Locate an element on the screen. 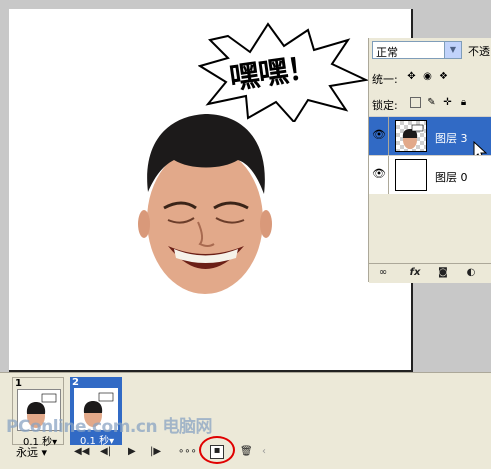 The width and height of the screenshot is (491, 469). delete-frame-icon: 🗑︎ is located at coordinates (246, 452).